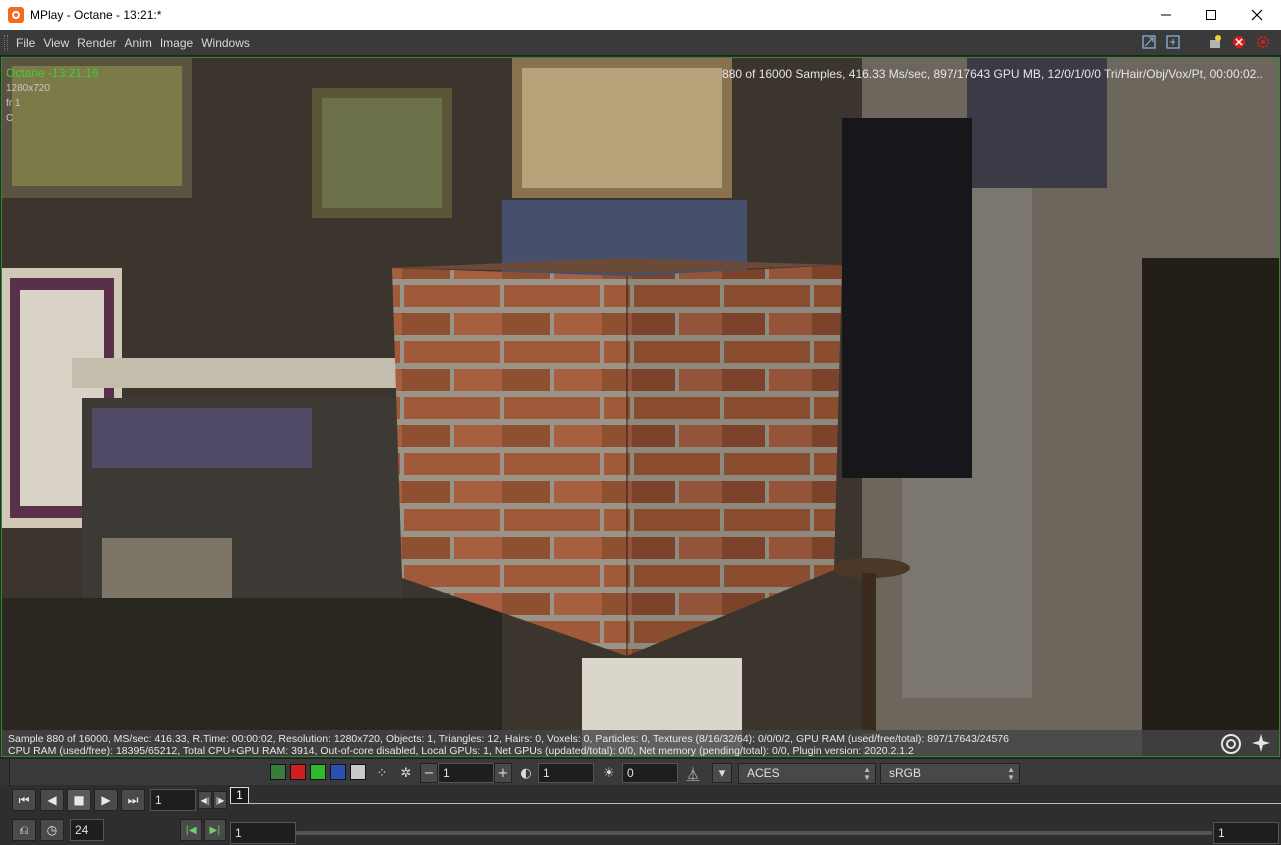 The height and width of the screenshot is (845, 1281). What do you see at coordinates (693, 773) in the screenshot?
I see `vector-icon: ⏅` at bounding box center [693, 773].